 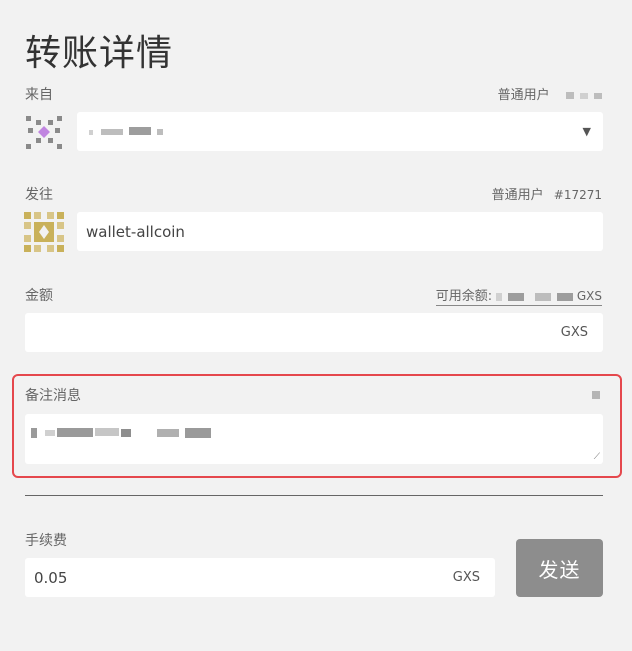 What do you see at coordinates (517, 195) in the screenshot?
I see `to-account-type: 普通用户` at bounding box center [517, 195].